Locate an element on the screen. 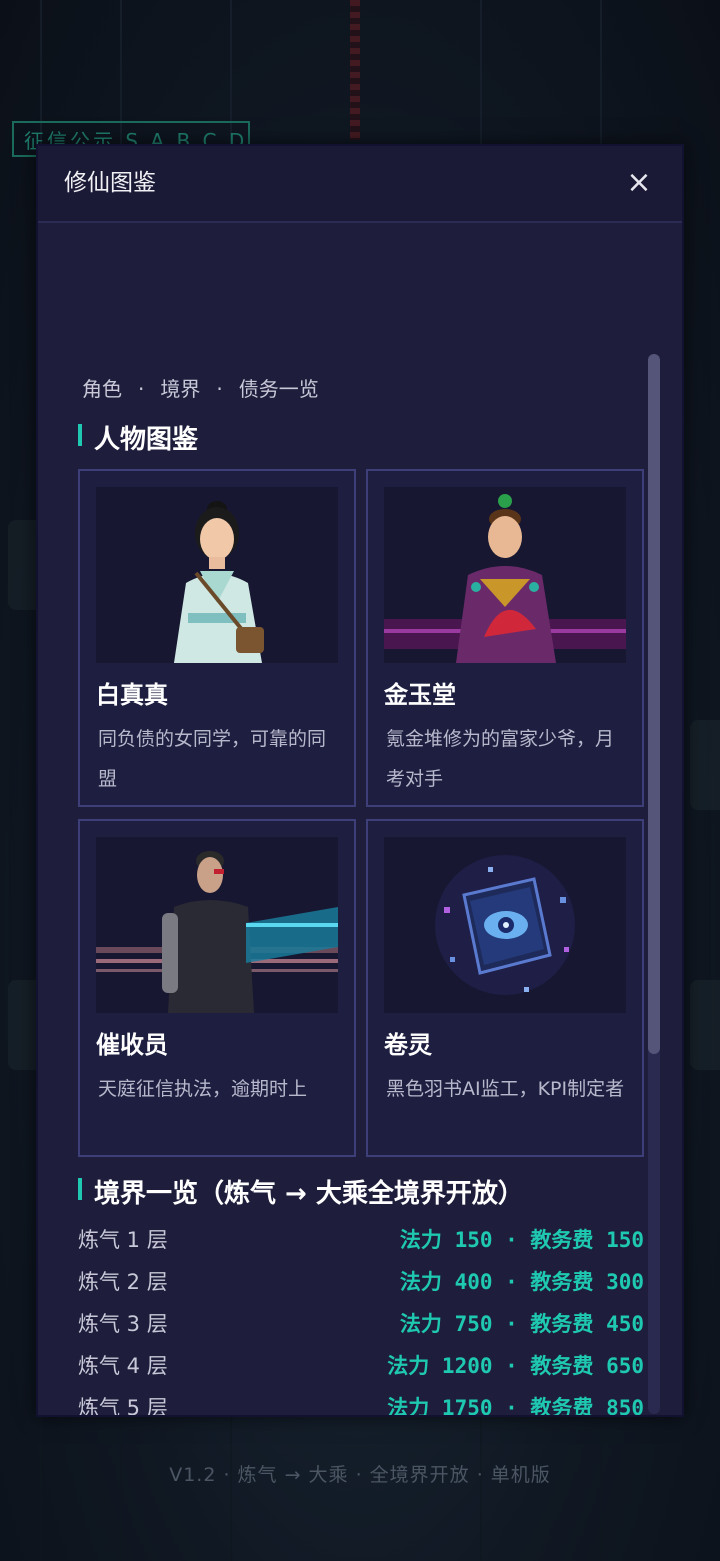 The image size is (720, 1561). character-card: 催收员 天庭征信执法，逾期时上 is located at coordinates (217, 988).